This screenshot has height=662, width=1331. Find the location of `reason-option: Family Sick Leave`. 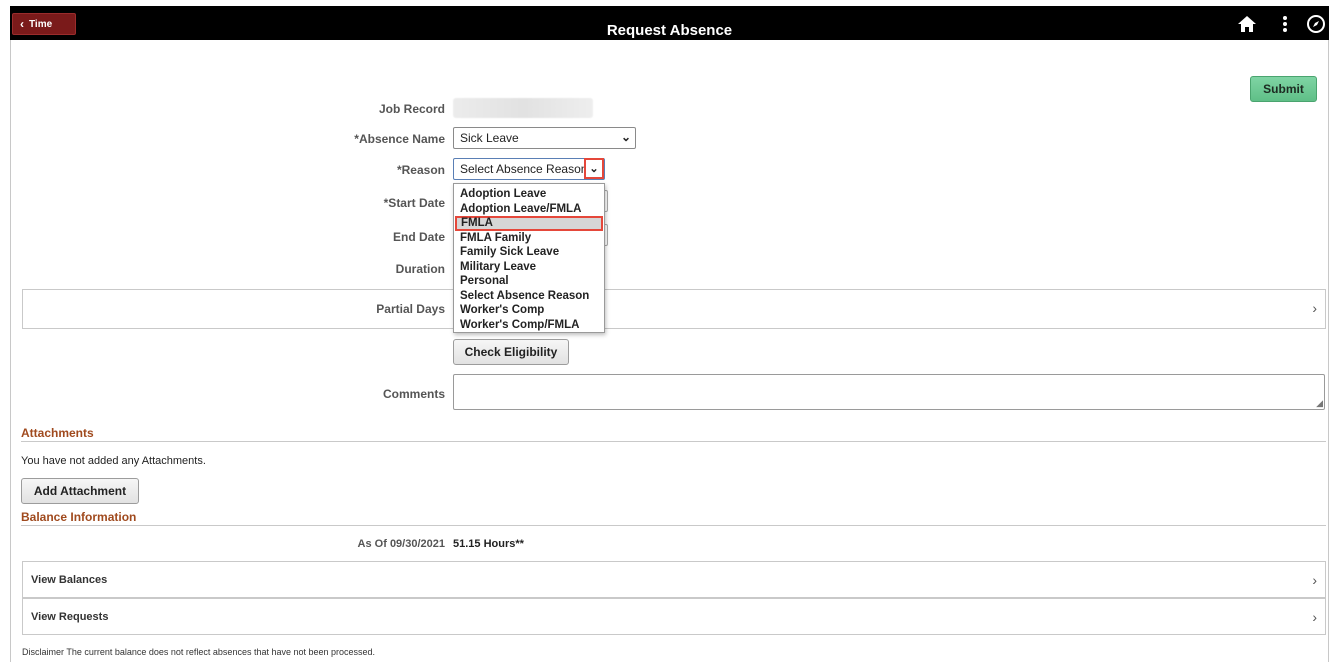

reason-option: Family Sick Leave is located at coordinates (529, 252).